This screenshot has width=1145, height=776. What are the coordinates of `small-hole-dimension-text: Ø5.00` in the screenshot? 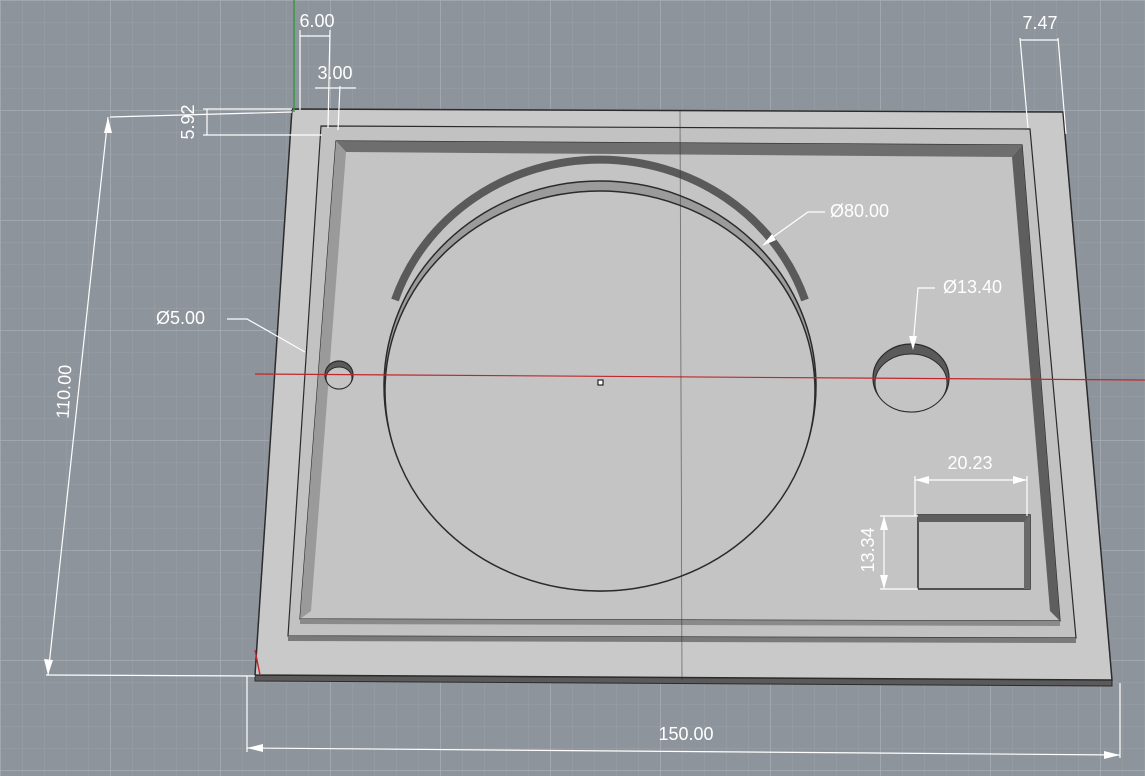 It's located at (180, 318).